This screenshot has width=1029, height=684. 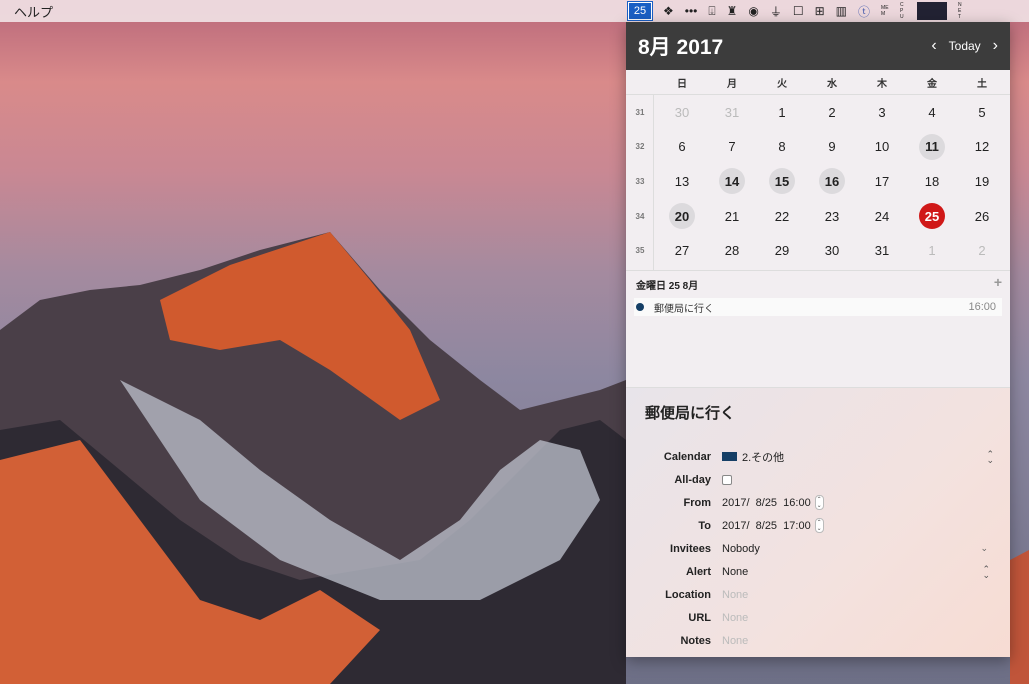 I want to click on prev-month-button: ‹, so click(x=933, y=46).